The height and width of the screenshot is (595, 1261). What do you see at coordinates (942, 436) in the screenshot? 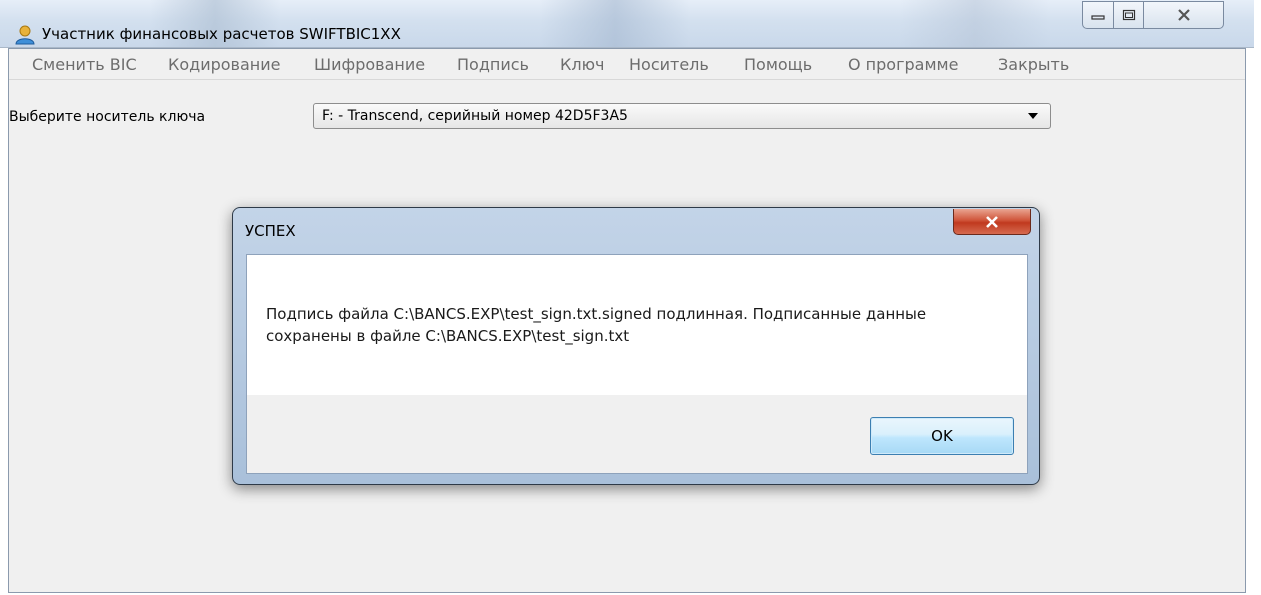
I see `ok-button: OK` at bounding box center [942, 436].